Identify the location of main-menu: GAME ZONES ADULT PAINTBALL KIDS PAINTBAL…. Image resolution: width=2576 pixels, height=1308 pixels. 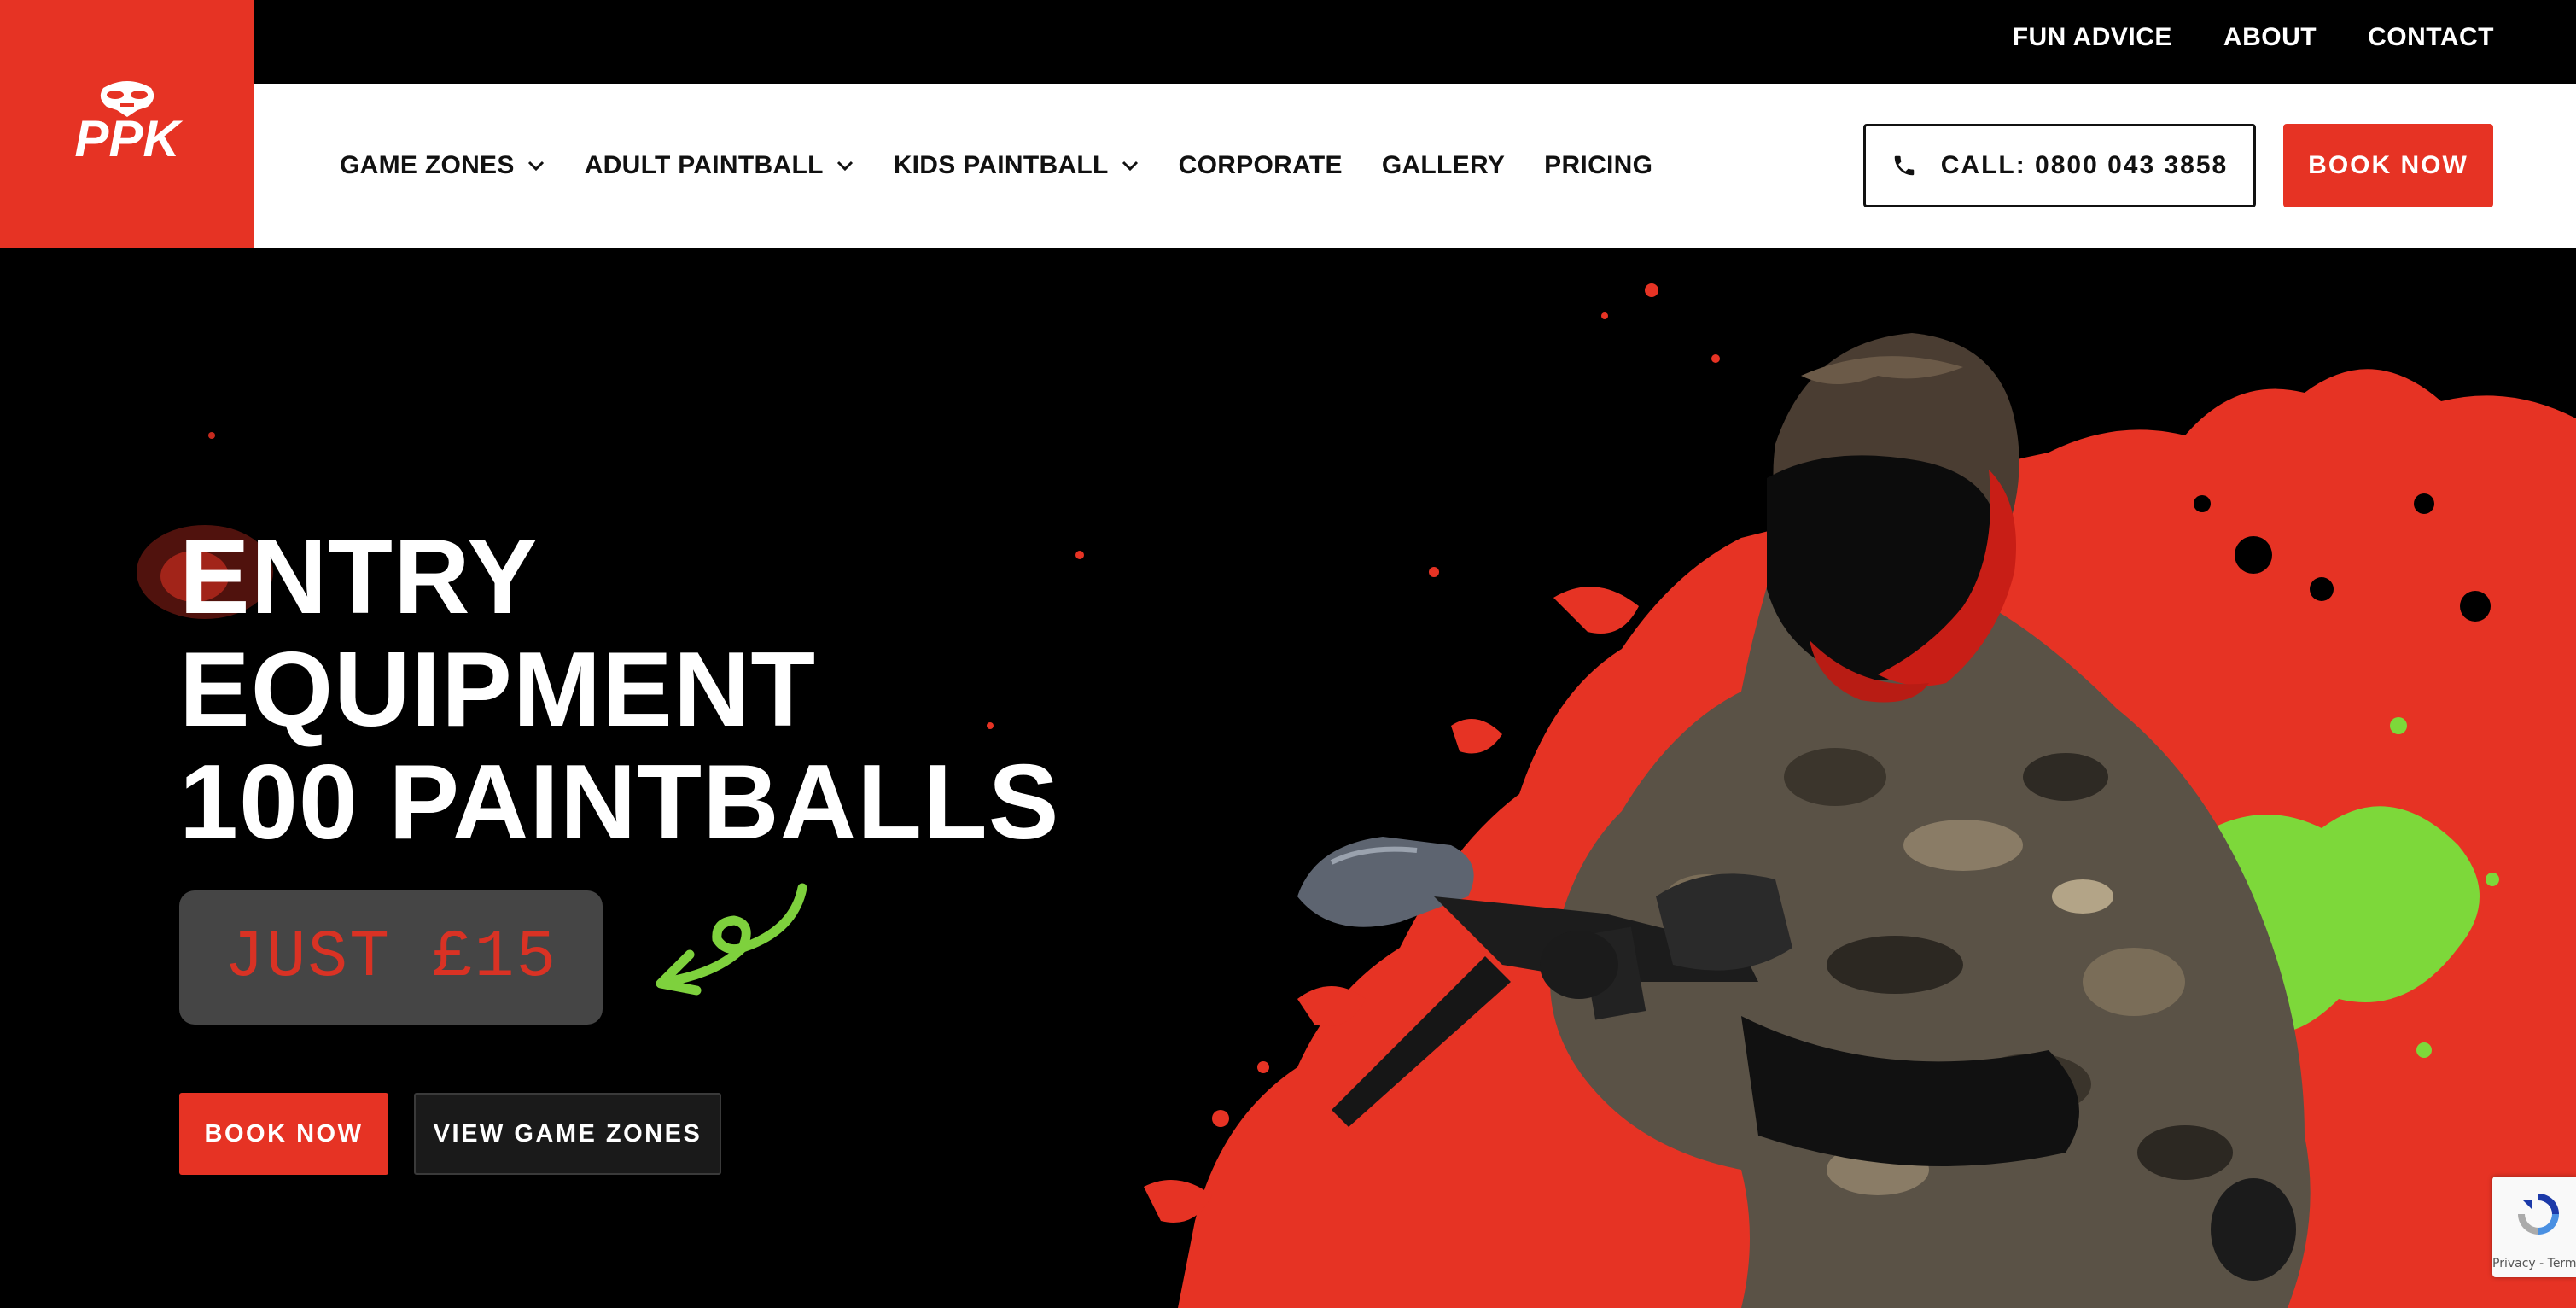
(996, 166).